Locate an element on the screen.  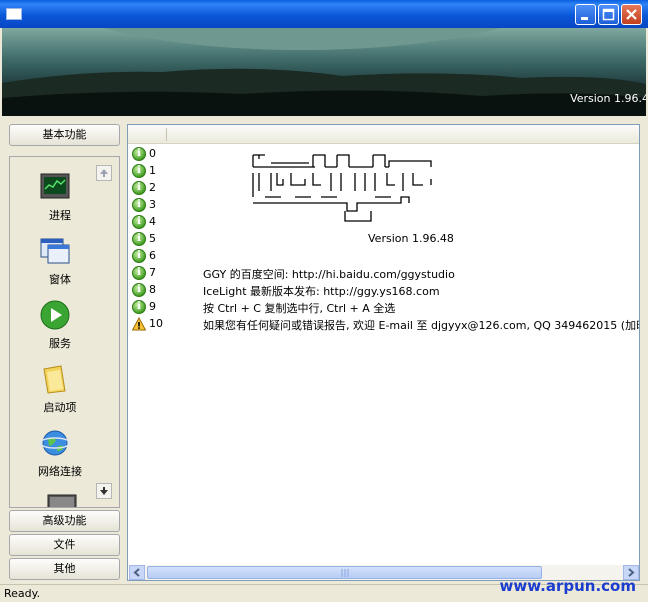
nav-item-process: 进程 is located at coordinates (55, 201).